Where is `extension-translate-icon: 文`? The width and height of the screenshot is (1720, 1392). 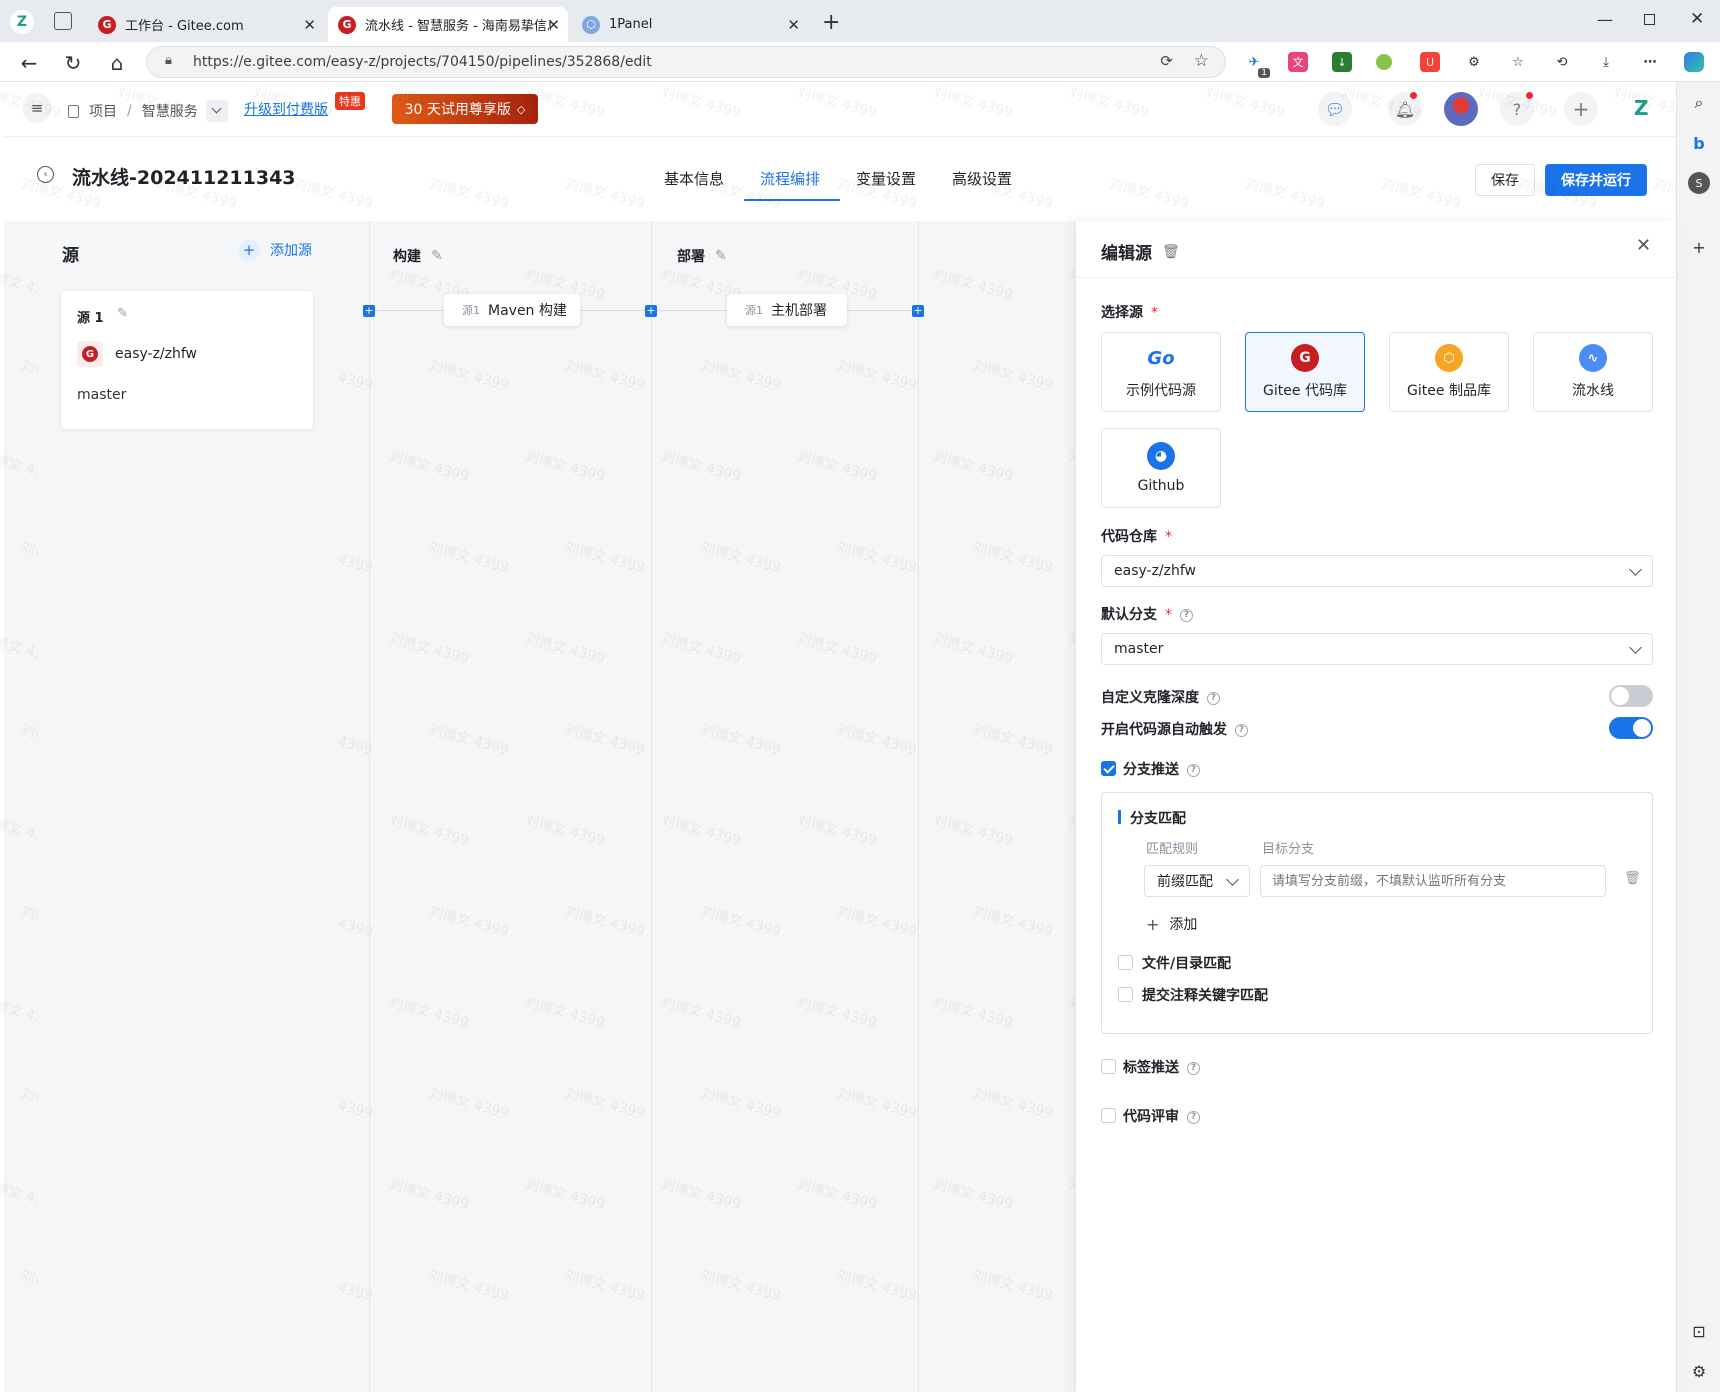
extension-translate-icon: 文 is located at coordinates (1298, 62).